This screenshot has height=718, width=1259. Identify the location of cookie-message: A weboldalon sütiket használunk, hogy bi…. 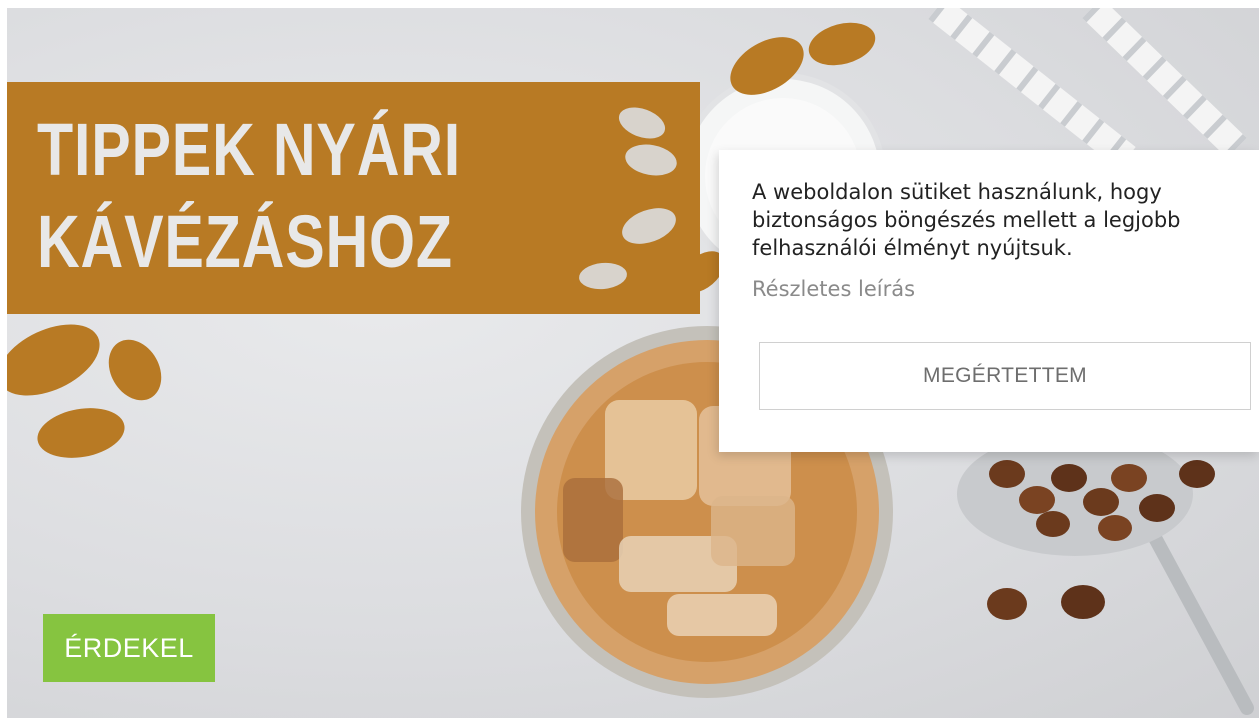
(966, 220).